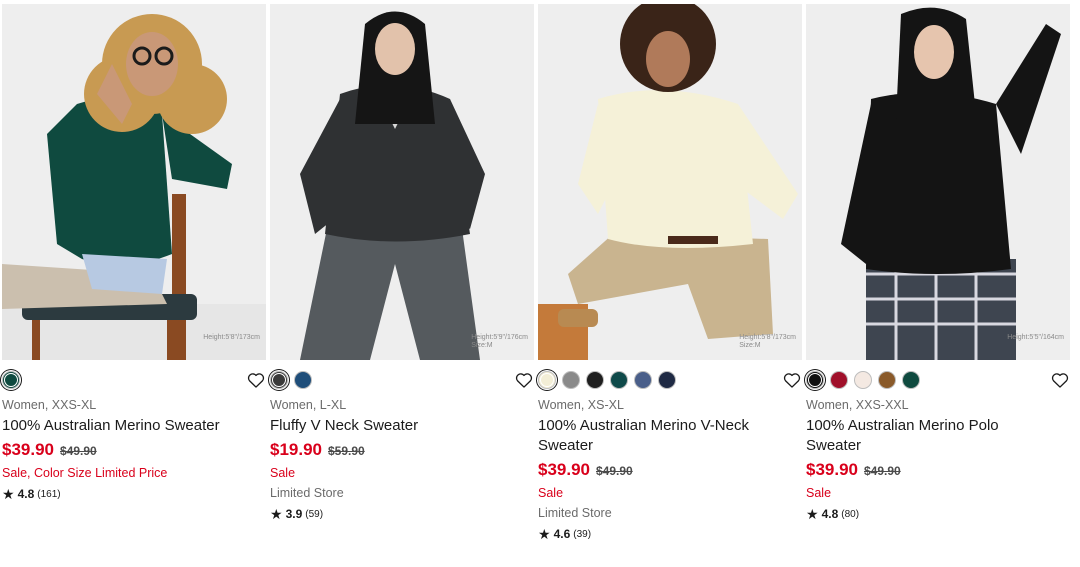  I want to click on review-count: (39), so click(582, 534).